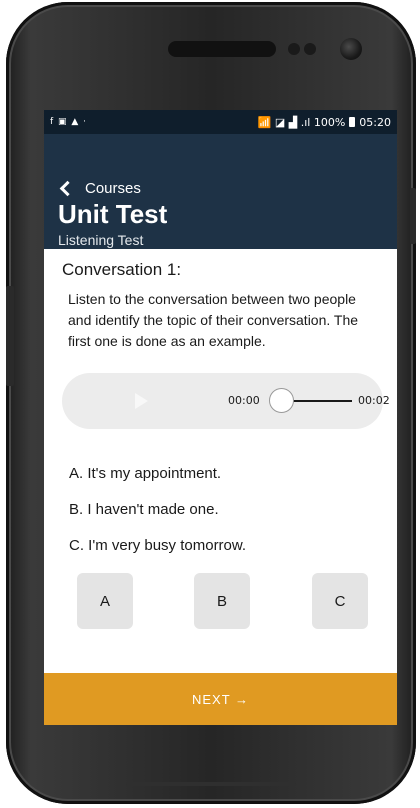  Describe the element at coordinates (374, 400) in the screenshot. I see `audio-total-time: 00:02` at that location.